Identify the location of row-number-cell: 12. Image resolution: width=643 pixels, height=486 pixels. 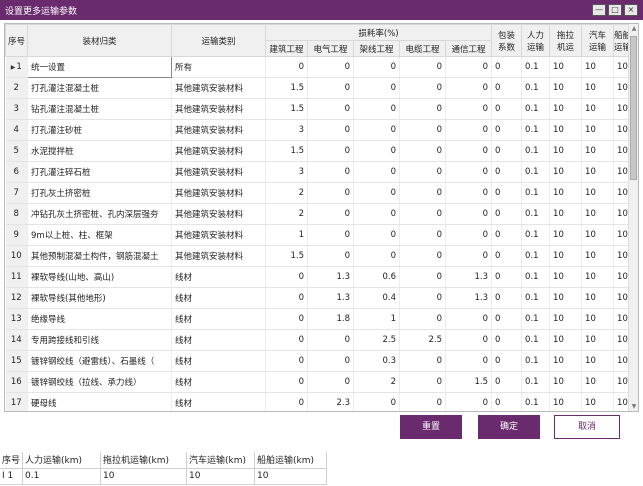
(16, 298).